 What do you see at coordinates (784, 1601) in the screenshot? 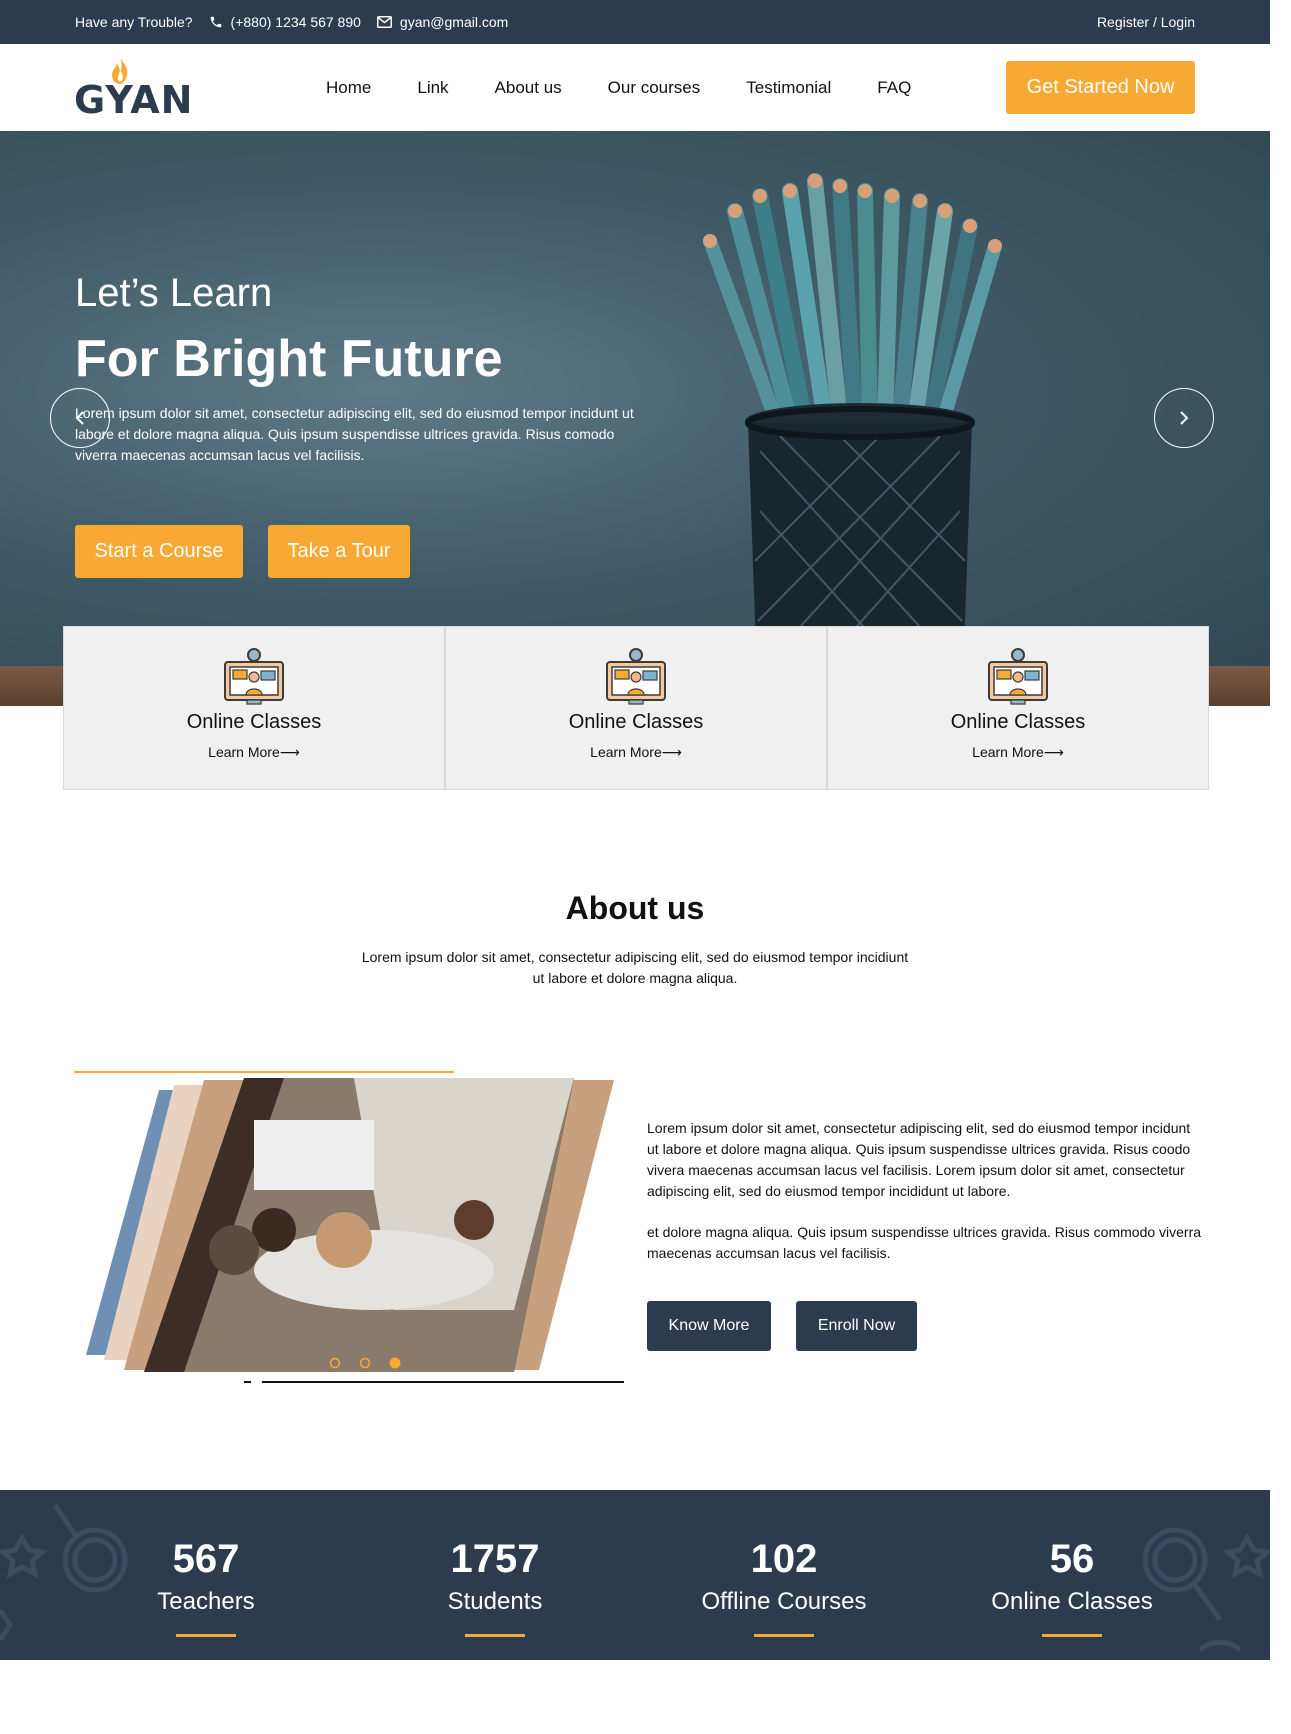
I see `stat-label: Offline Courses` at bounding box center [784, 1601].